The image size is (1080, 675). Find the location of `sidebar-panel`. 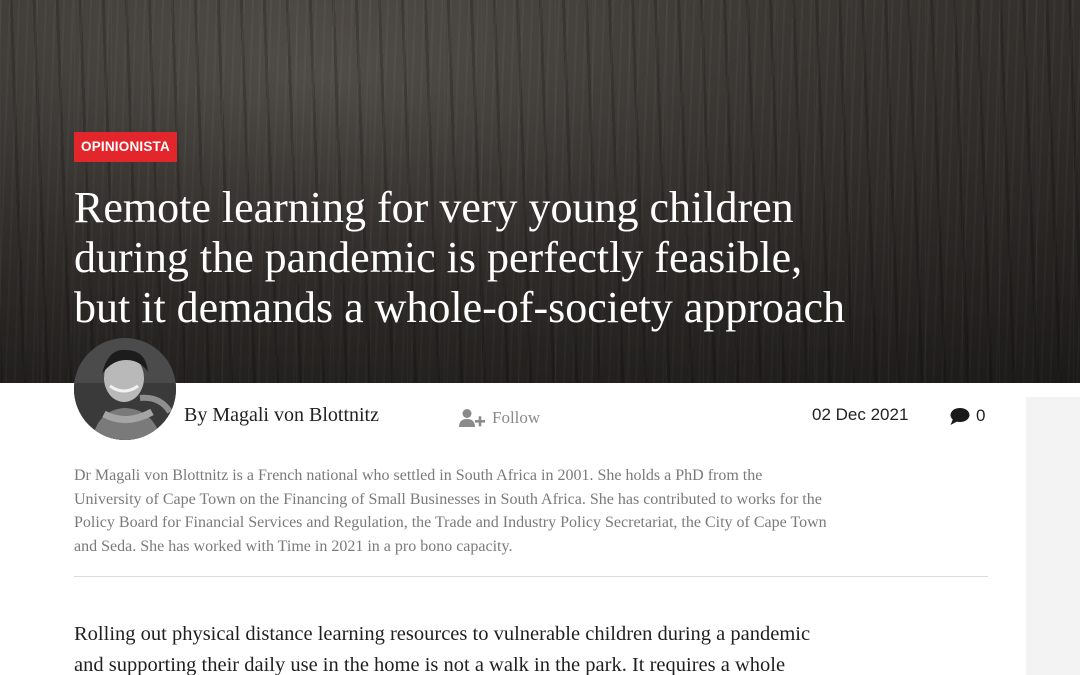

sidebar-panel is located at coordinates (1053, 536).